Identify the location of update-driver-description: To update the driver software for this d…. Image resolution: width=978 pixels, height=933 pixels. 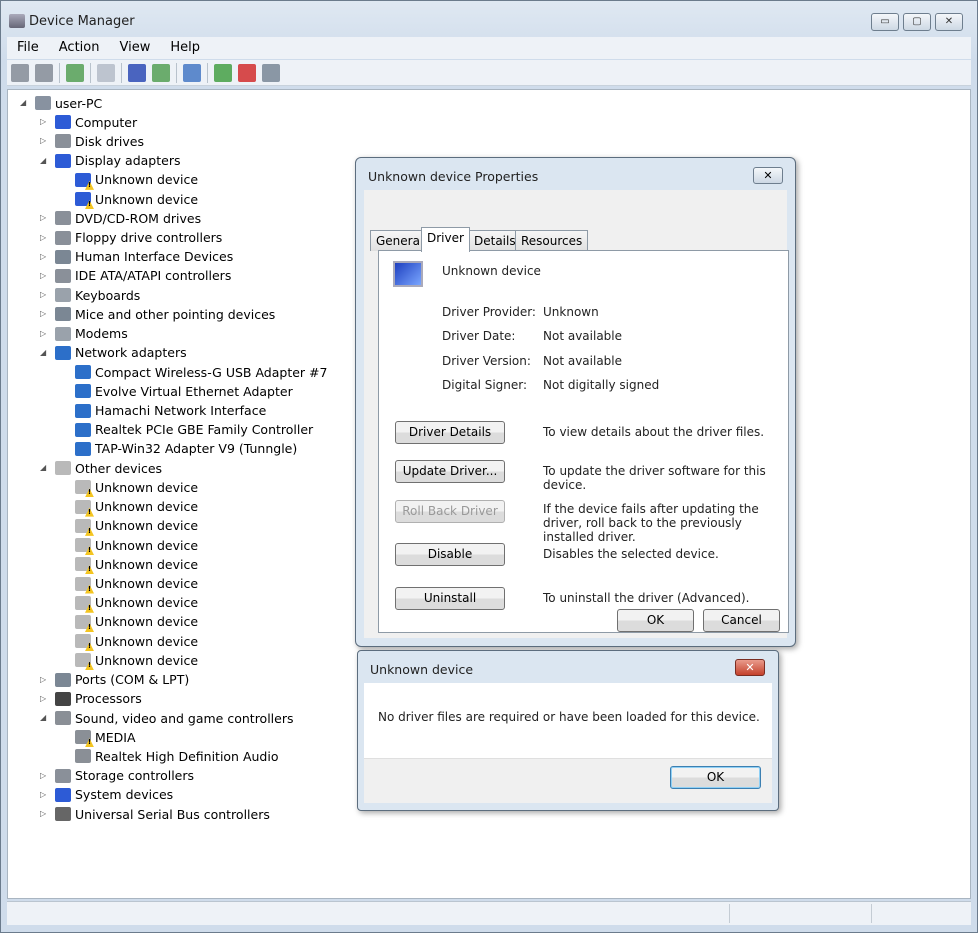
(654, 478).